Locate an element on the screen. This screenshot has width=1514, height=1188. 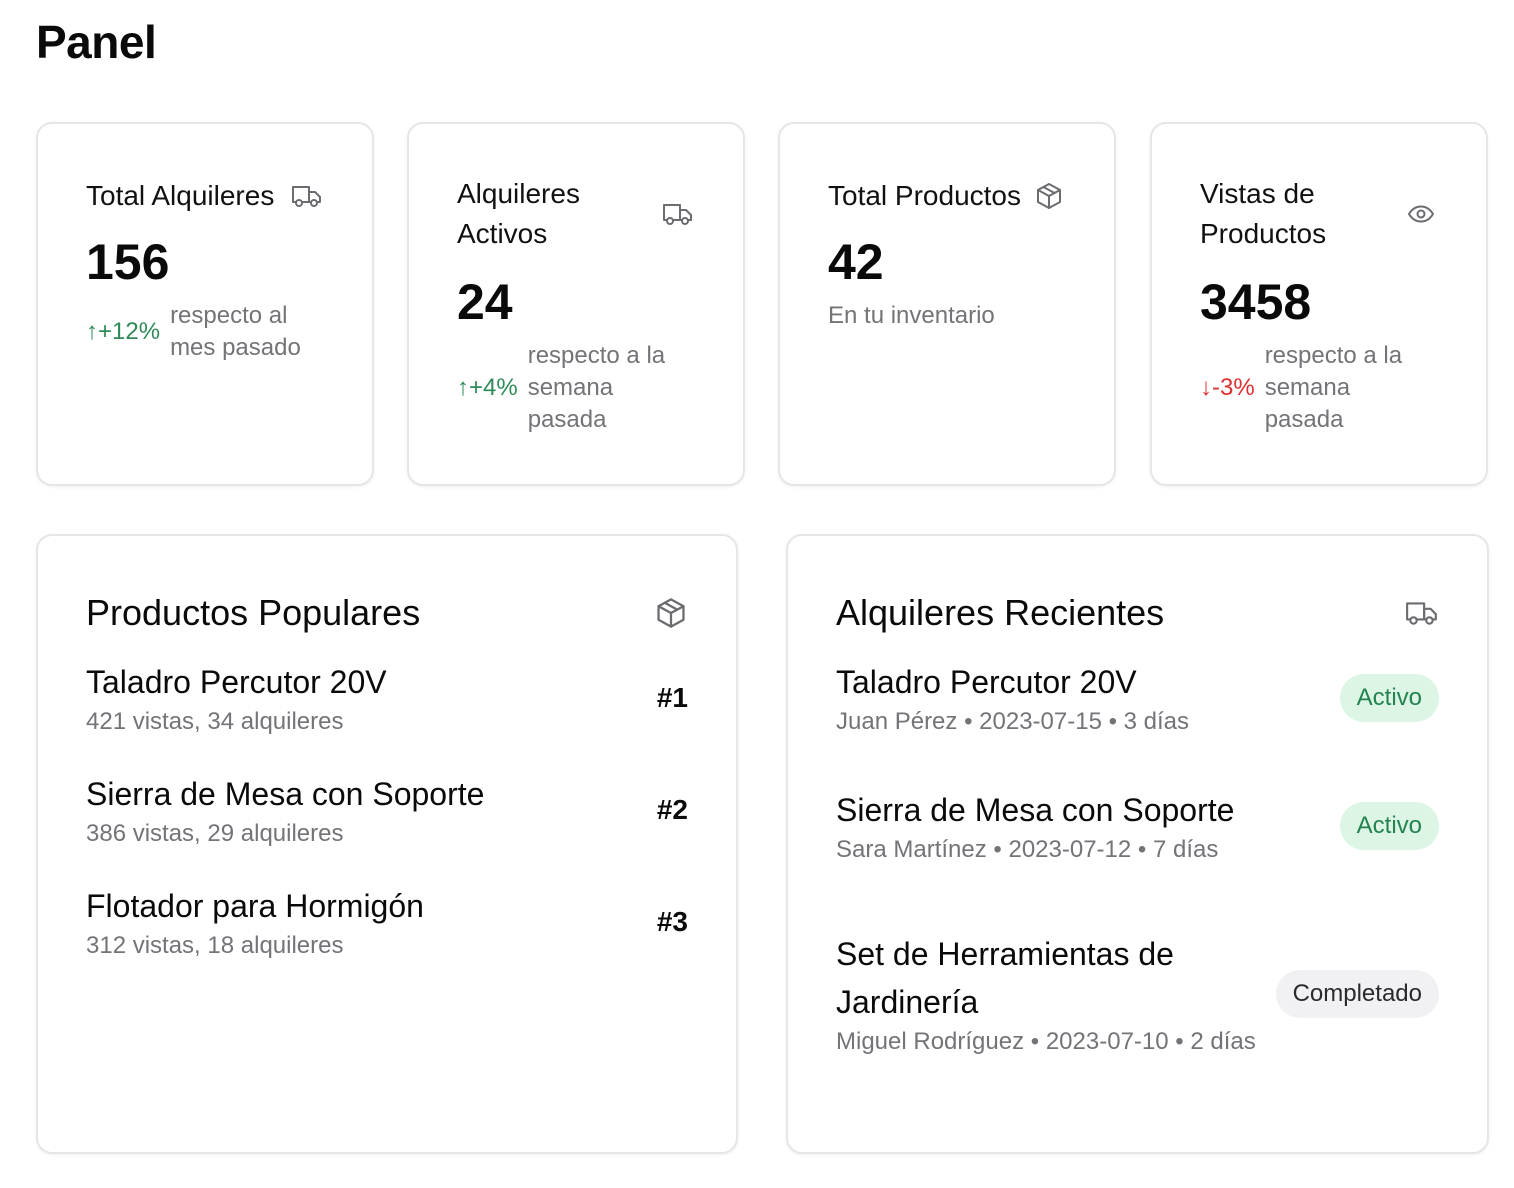
product-rank: #2 is located at coordinates (672, 809).